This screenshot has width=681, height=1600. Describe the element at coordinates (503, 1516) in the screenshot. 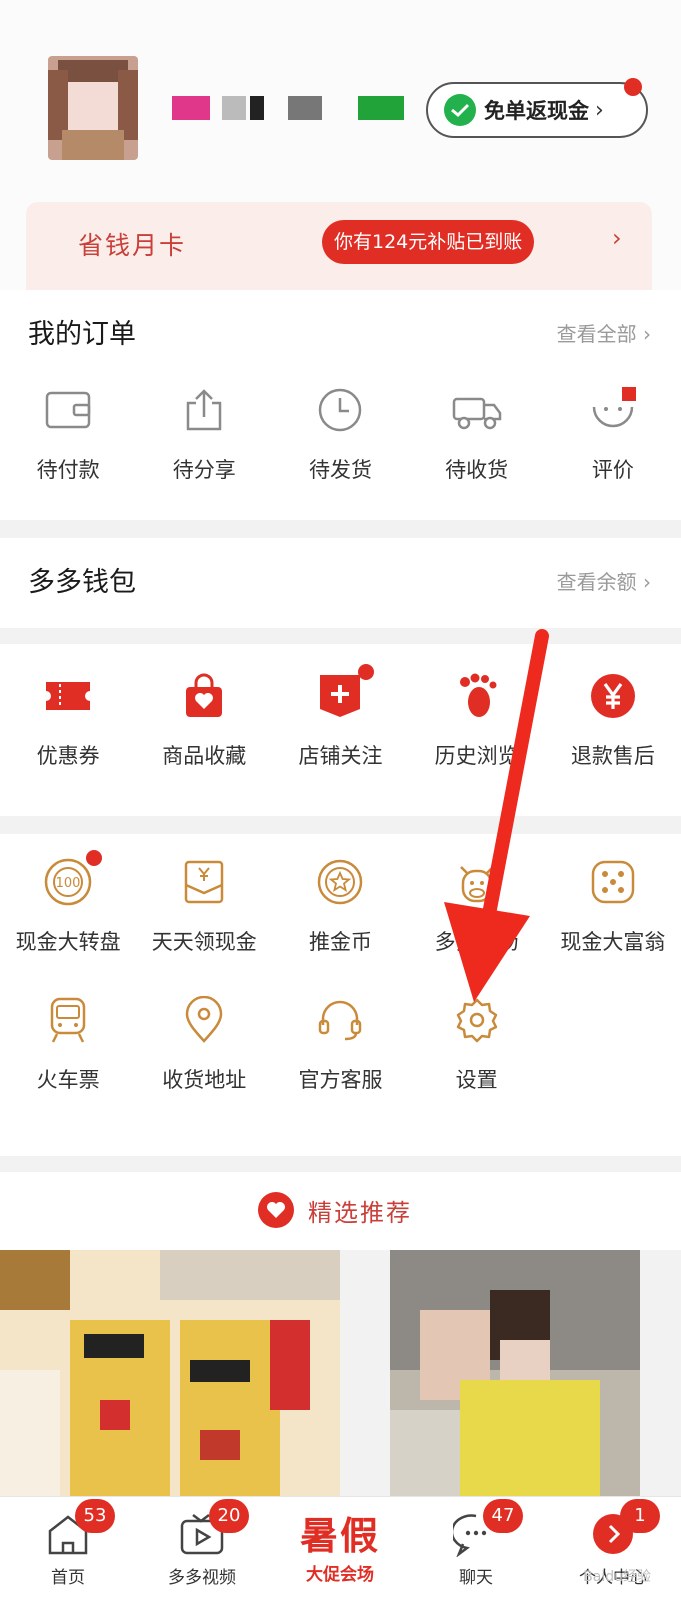

I see `chat-badge: 47` at that location.